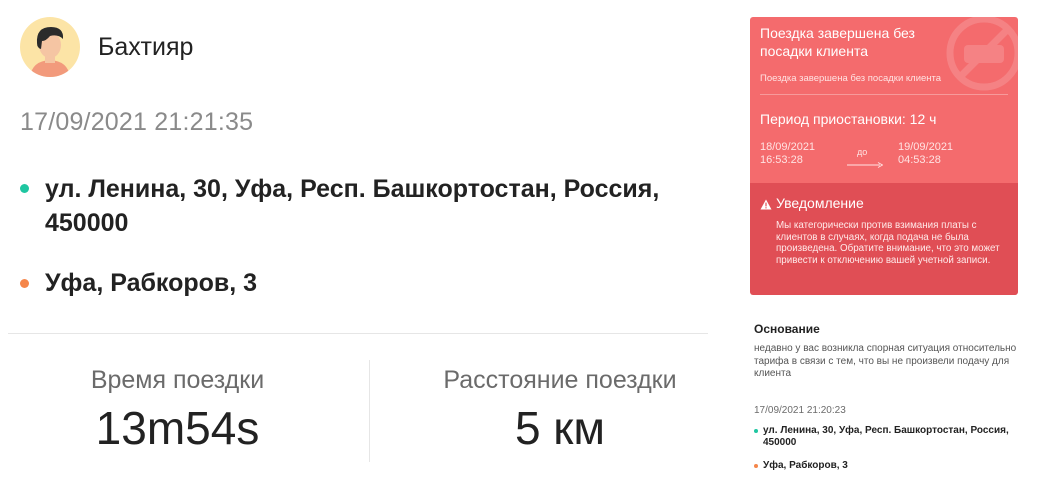  What do you see at coordinates (820, 203) in the screenshot?
I see `notice-title: Уведомление` at bounding box center [820, 203].